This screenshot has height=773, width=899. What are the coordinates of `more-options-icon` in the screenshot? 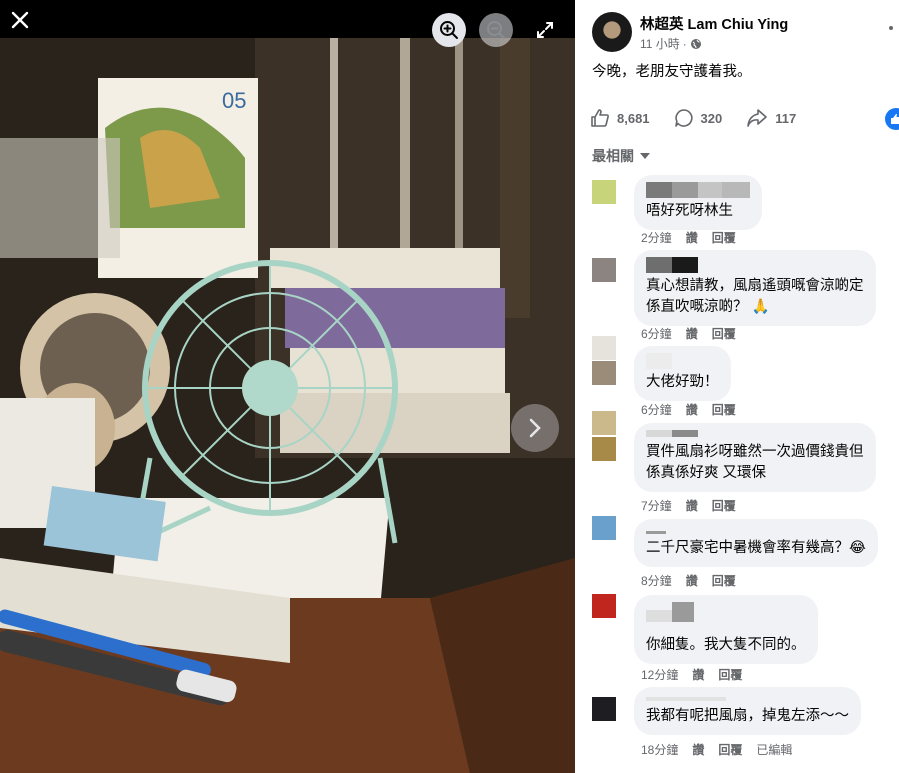 It's located at (891, 28).